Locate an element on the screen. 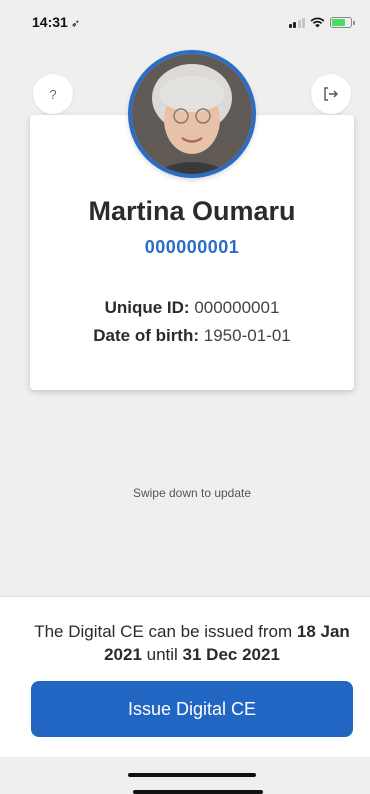  time-text: 14:31 is located at coordinates (50, 22).